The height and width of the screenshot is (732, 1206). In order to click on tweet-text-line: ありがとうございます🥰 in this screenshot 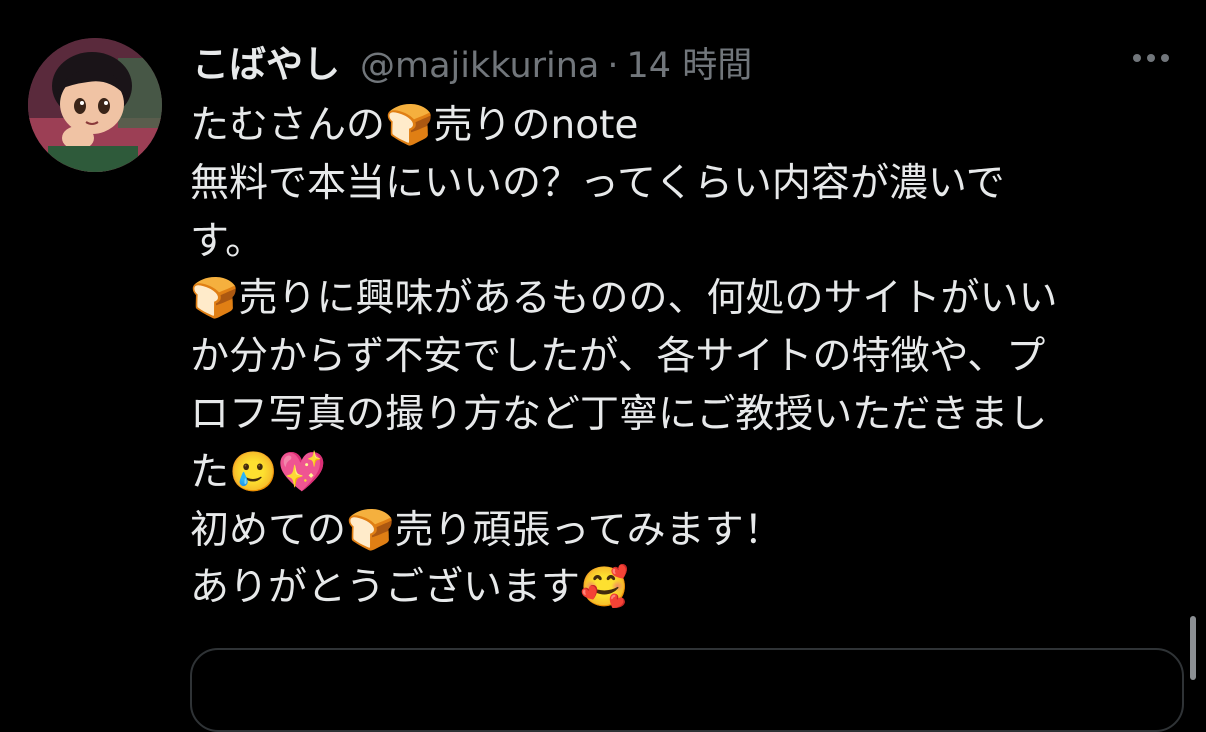, I will do `click(409, 588)`.